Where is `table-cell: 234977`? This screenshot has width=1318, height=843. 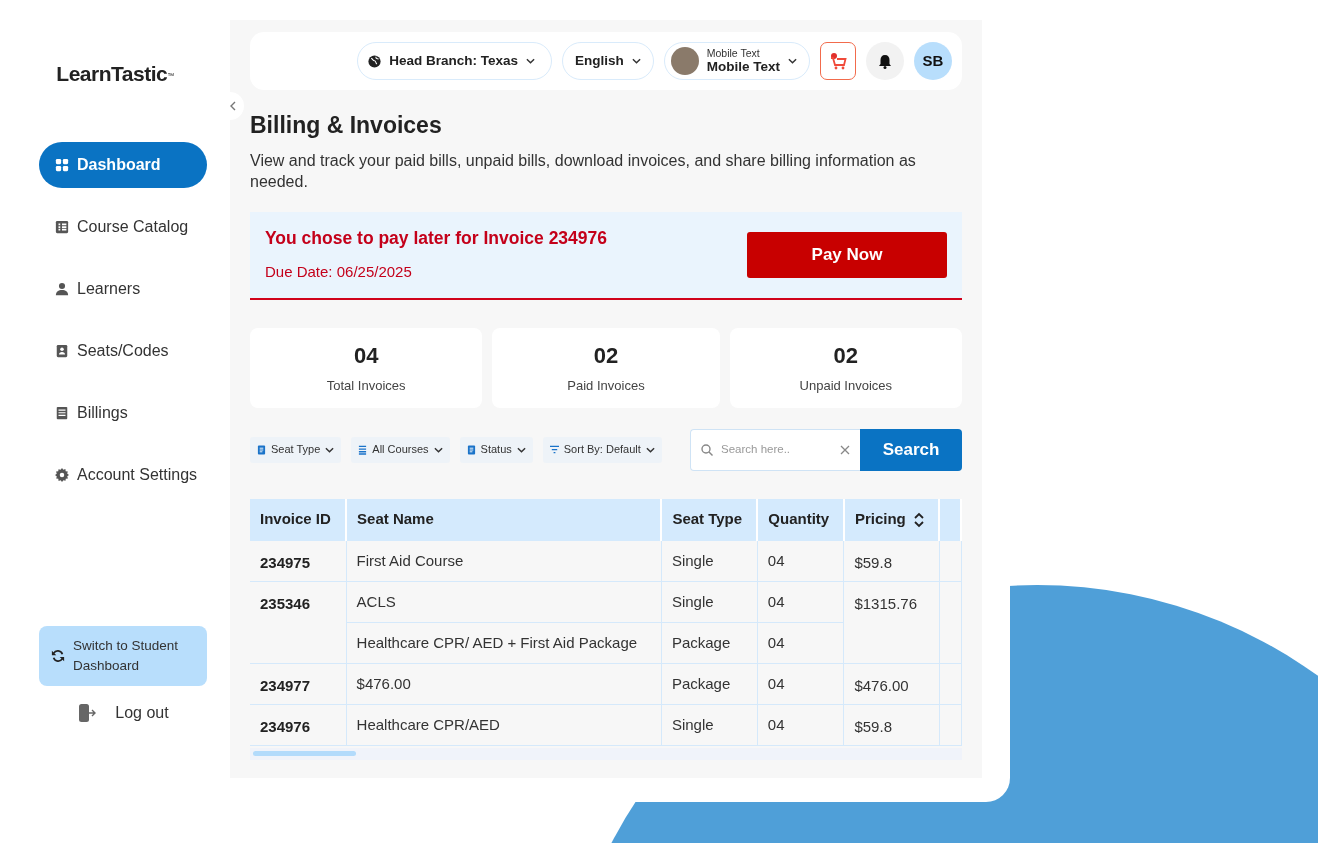
table-cell: 234977 is located at coordinates (298, 684).